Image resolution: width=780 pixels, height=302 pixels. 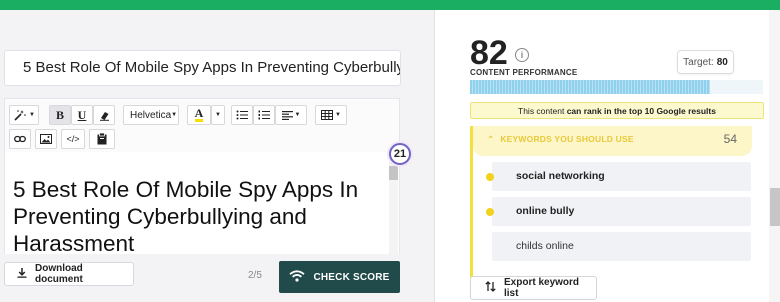 I want to click on check-score-button: CHECK SCORE, so click(x=339, y=277).